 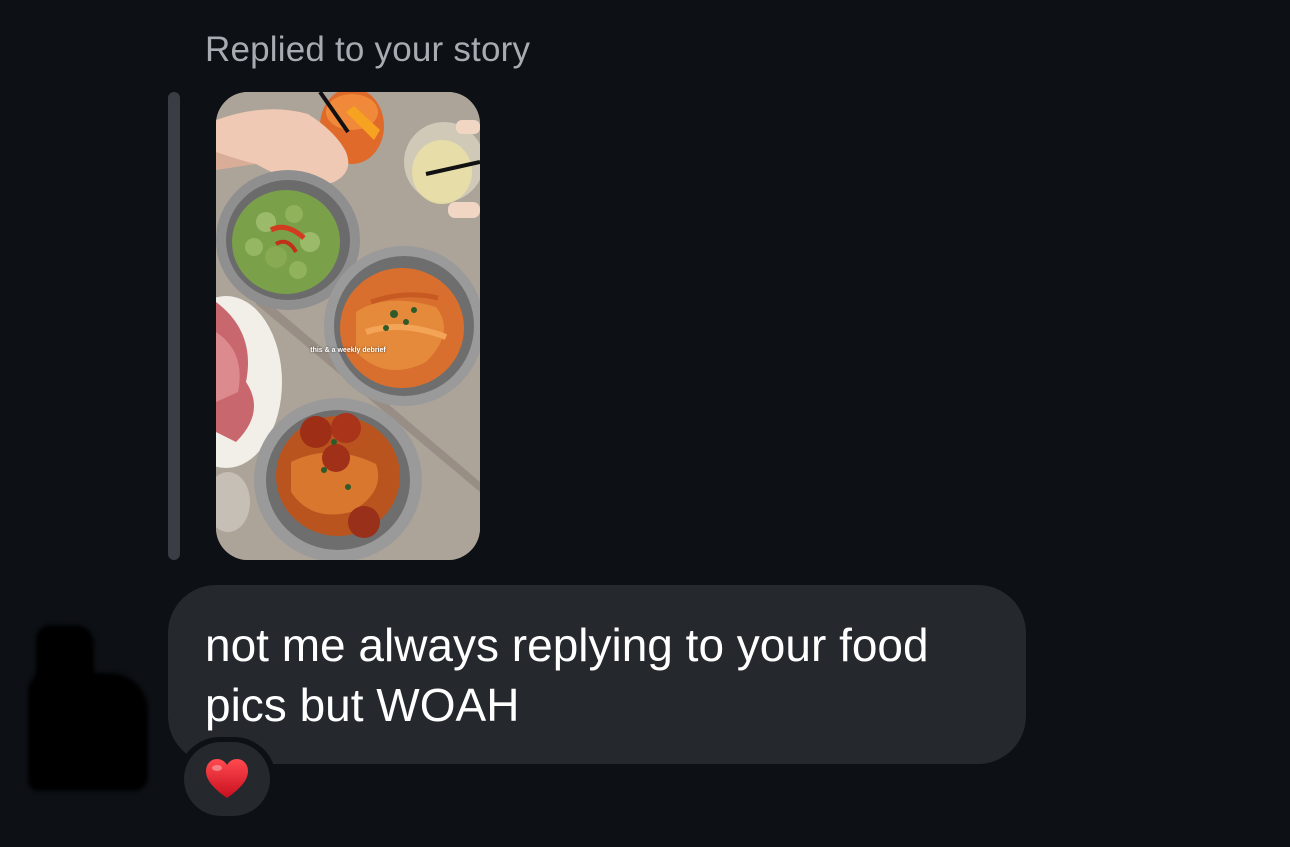 What do you see at coordinates (90, 709) in the screenshot?
I see `avatar` at bounding box center [90, 709].